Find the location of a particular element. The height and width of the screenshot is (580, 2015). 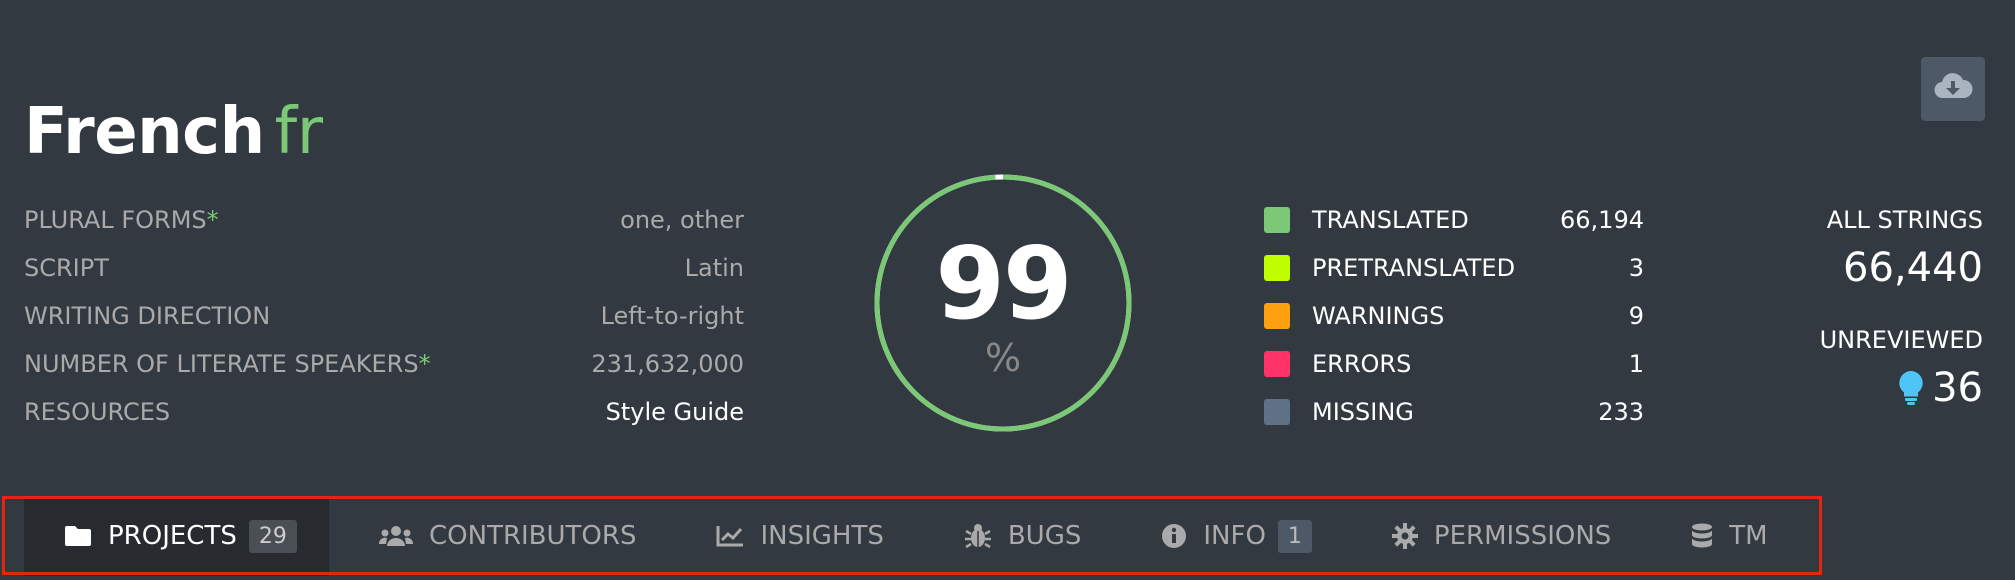

legend-label: Missing is located at coordinates (1363, 412).